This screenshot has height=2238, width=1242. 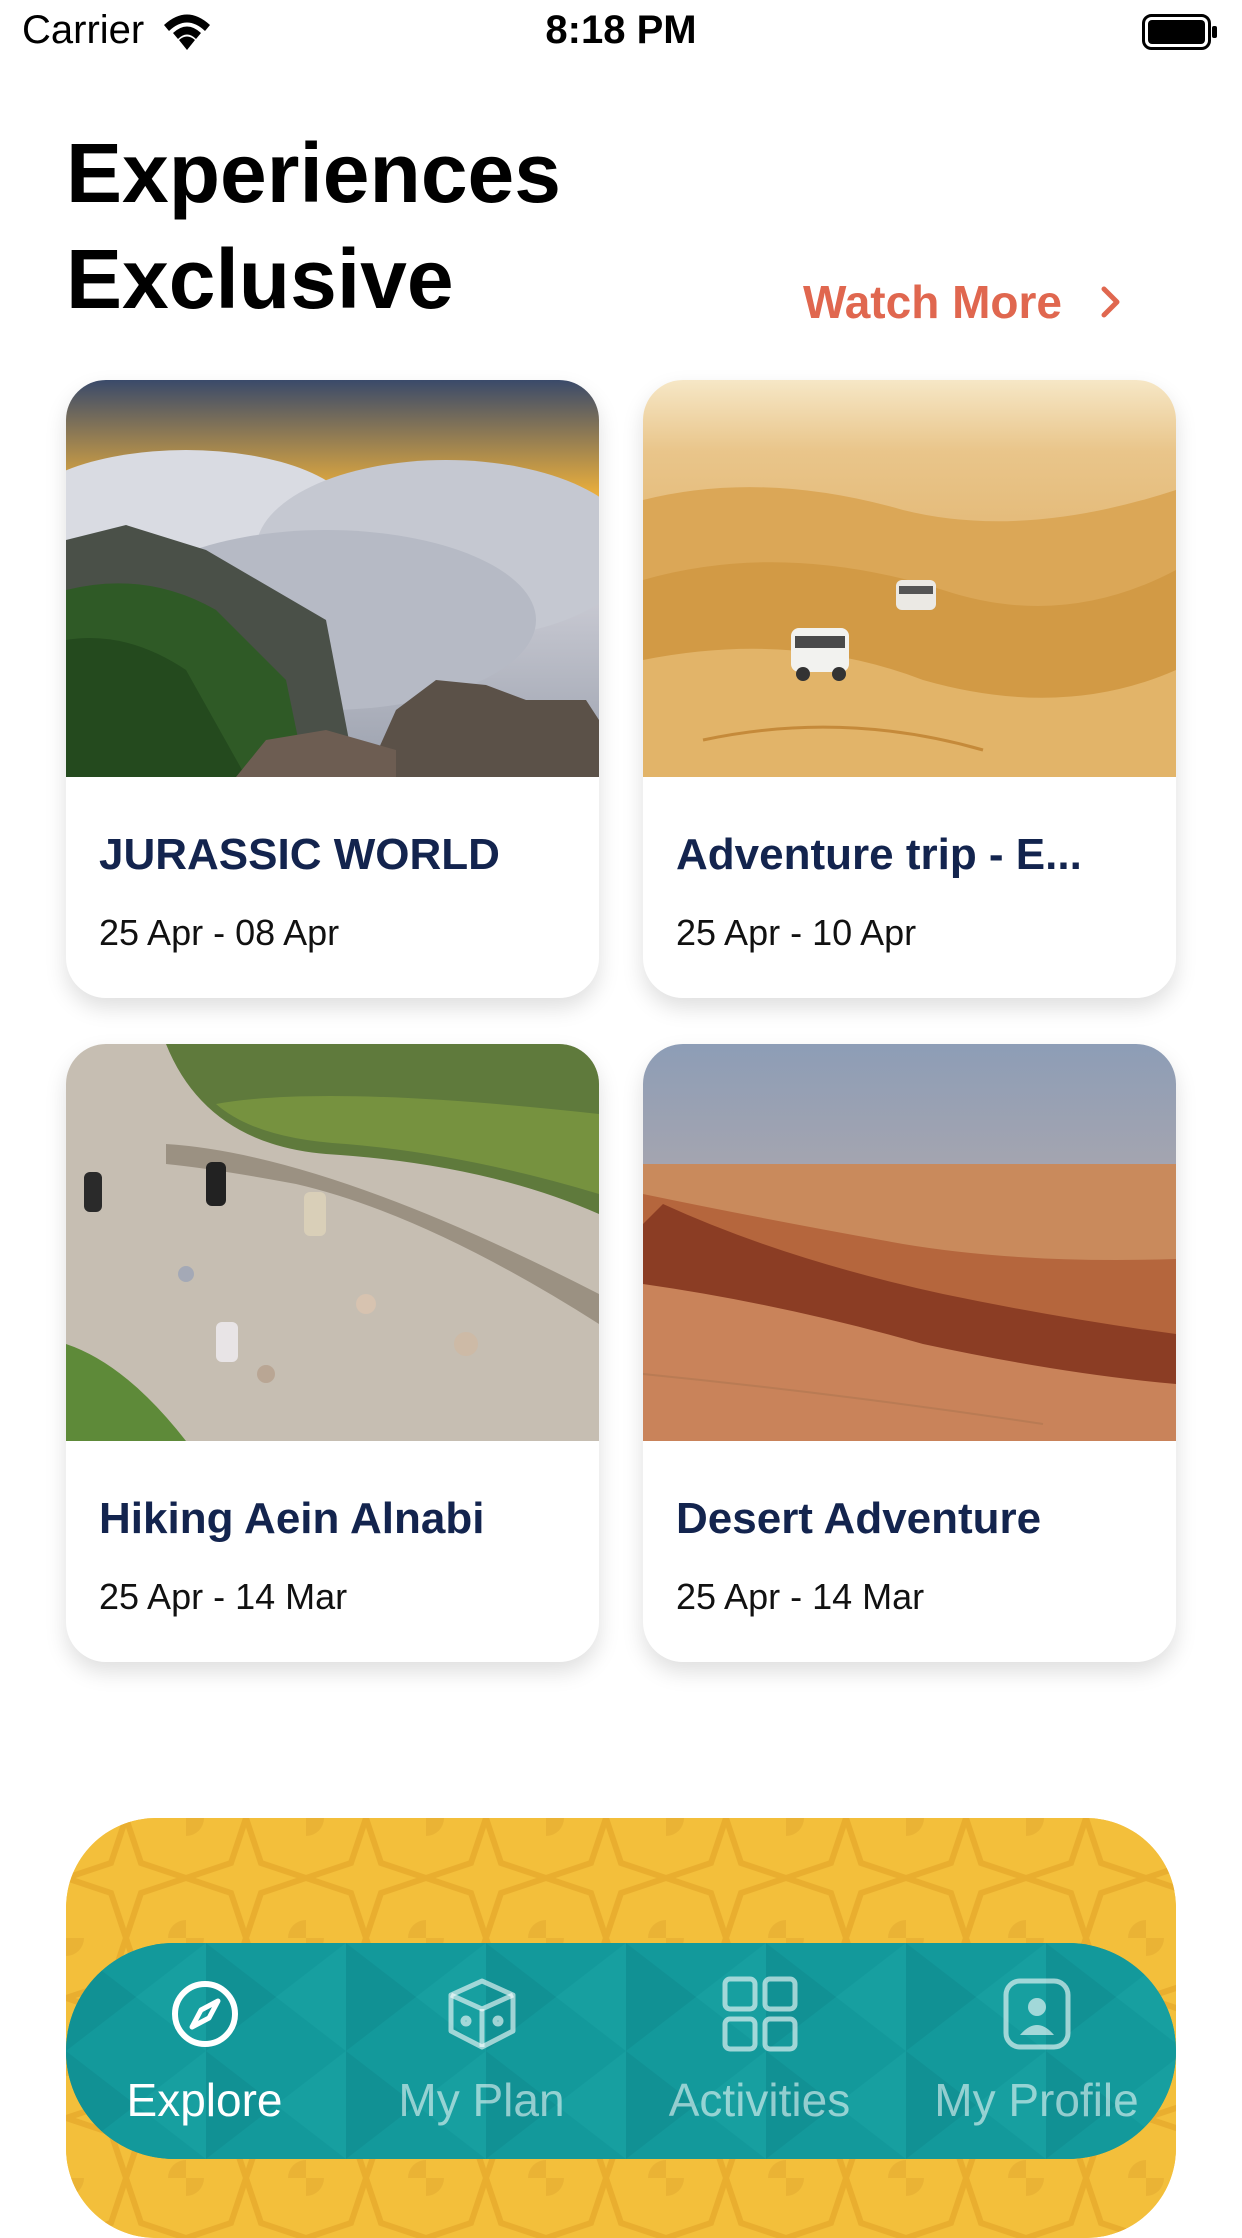 I want to click on card-title: JURASSIC WORLD, so click(x=299, y=854).